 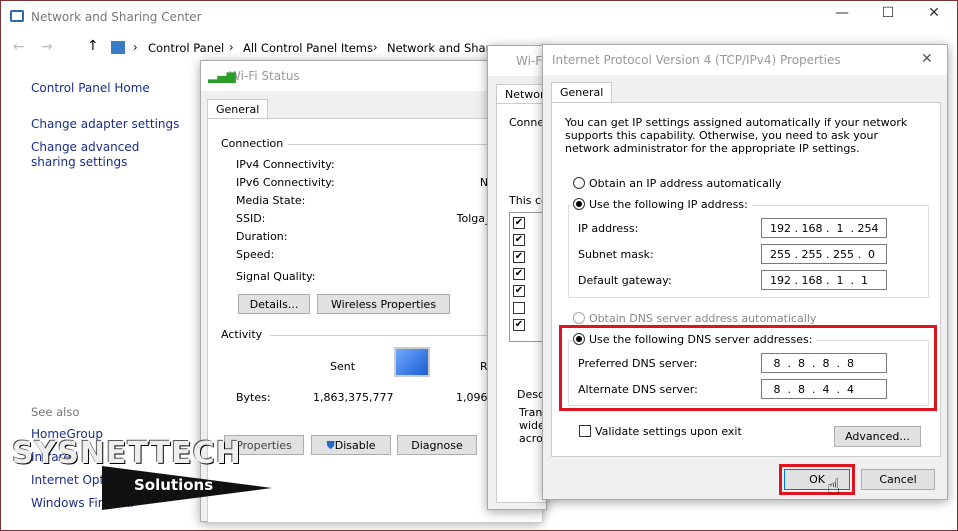 I want to click on disable-button: ⛊Disable, so click(x=351, y=445).